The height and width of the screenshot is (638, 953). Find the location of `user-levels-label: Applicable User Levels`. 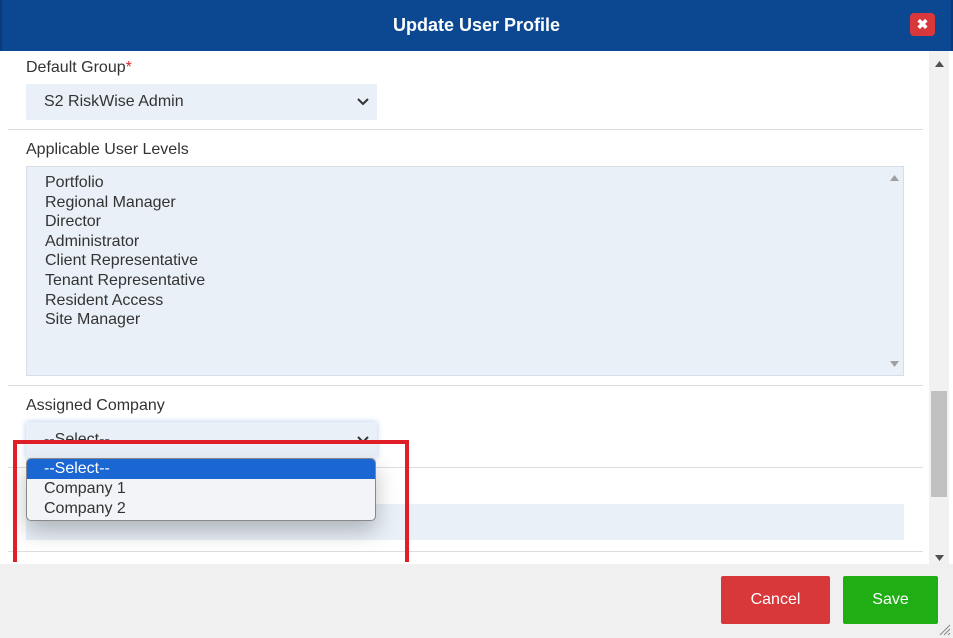

user-levels-label: Applicable User Levels is located at coordinates (107, 149).